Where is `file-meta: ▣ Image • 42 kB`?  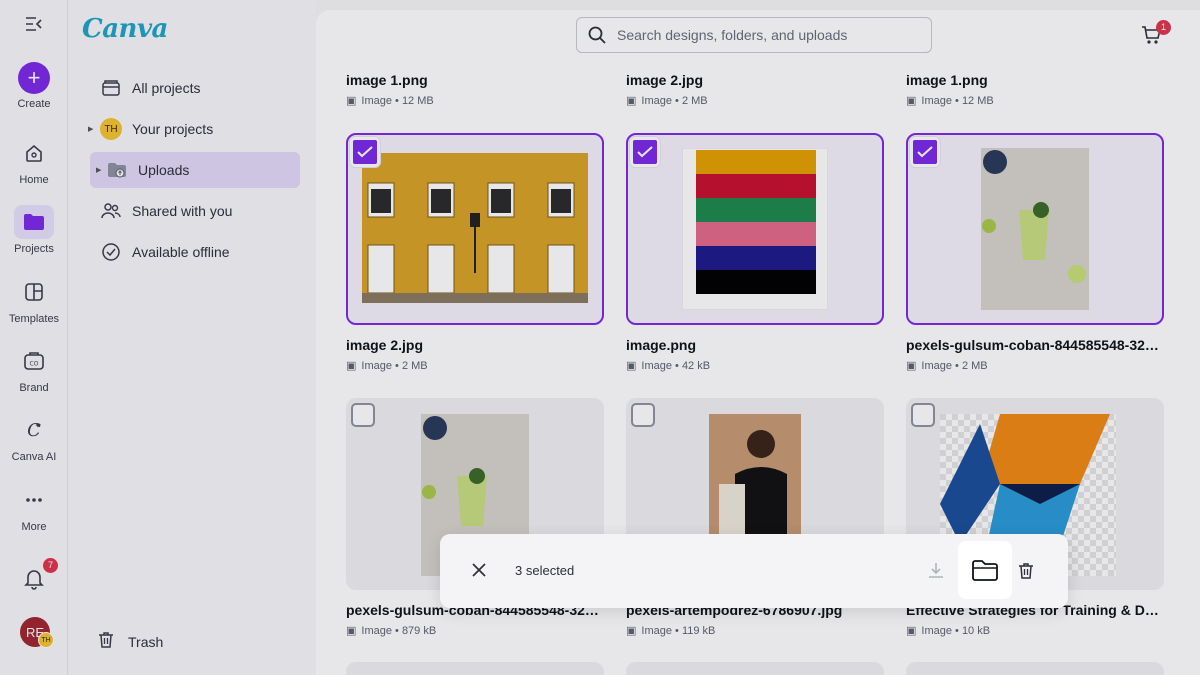
file-meta: ▣ Image • 42 kB is located at coordinates (668, 366).